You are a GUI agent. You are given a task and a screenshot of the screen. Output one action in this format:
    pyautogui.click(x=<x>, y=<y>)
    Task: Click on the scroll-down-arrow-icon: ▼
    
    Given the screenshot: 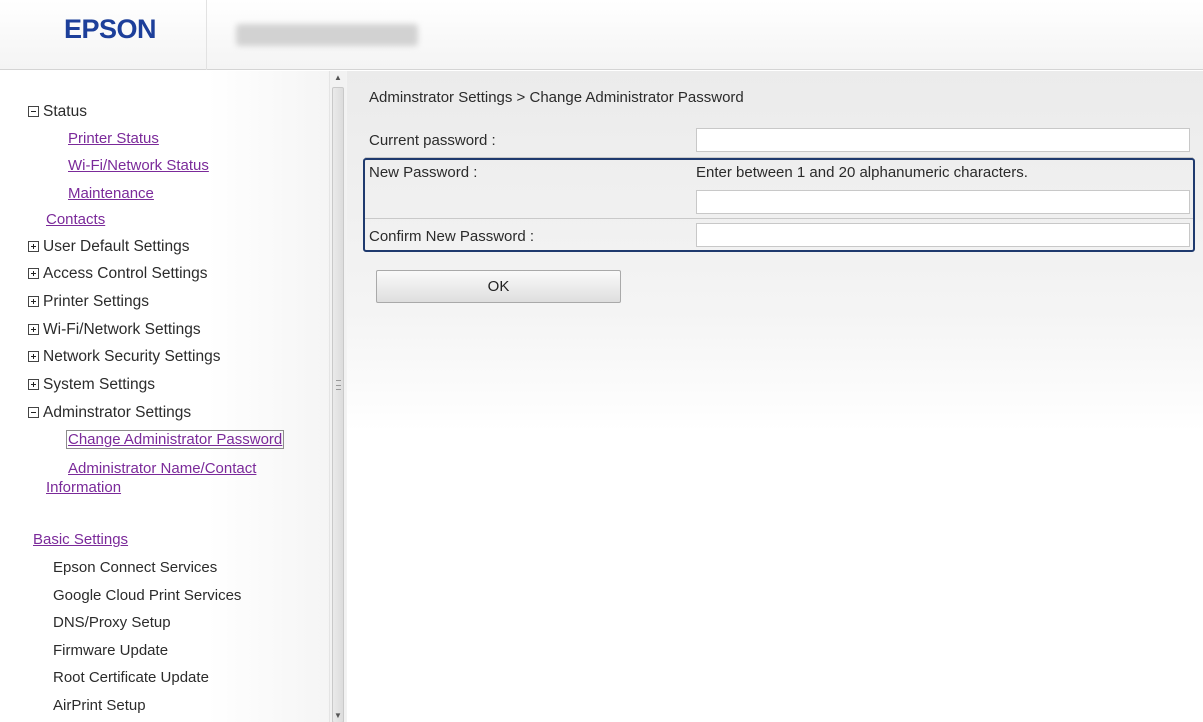 What is the action you would take?
    pyautogui.click(x=338, y=715)
    